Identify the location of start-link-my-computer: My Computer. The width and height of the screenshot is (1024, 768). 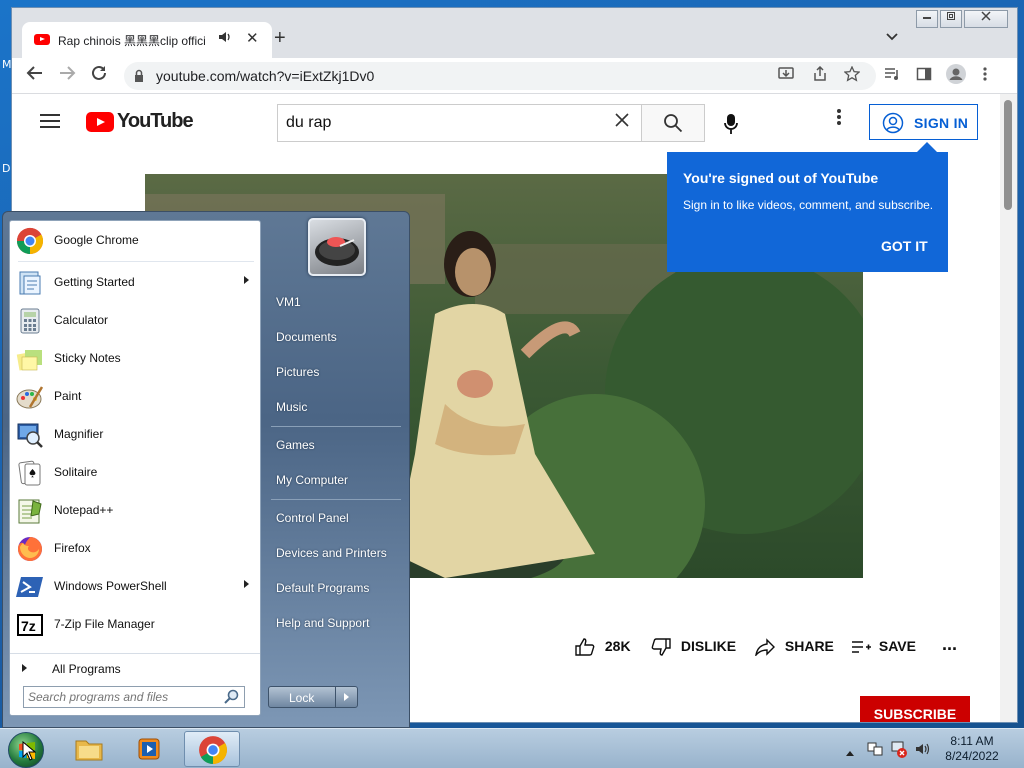
(312, 480).